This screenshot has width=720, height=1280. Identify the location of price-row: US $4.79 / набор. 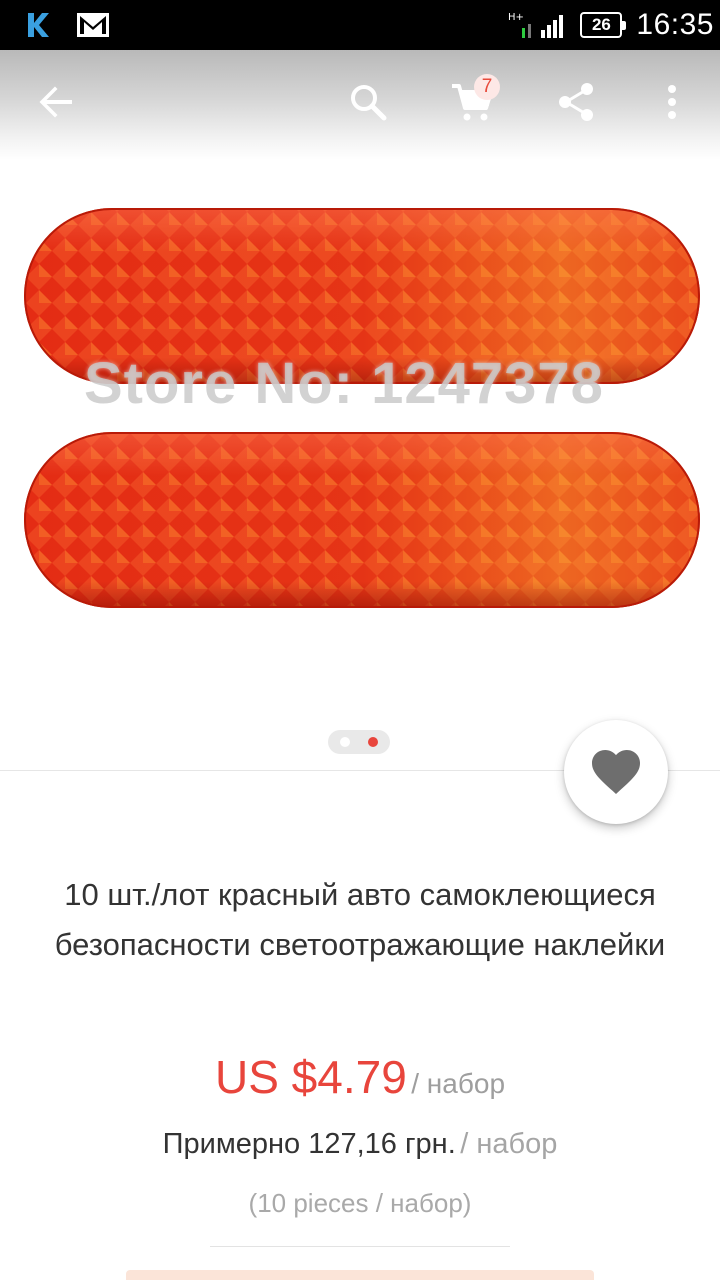
(360, 1077).